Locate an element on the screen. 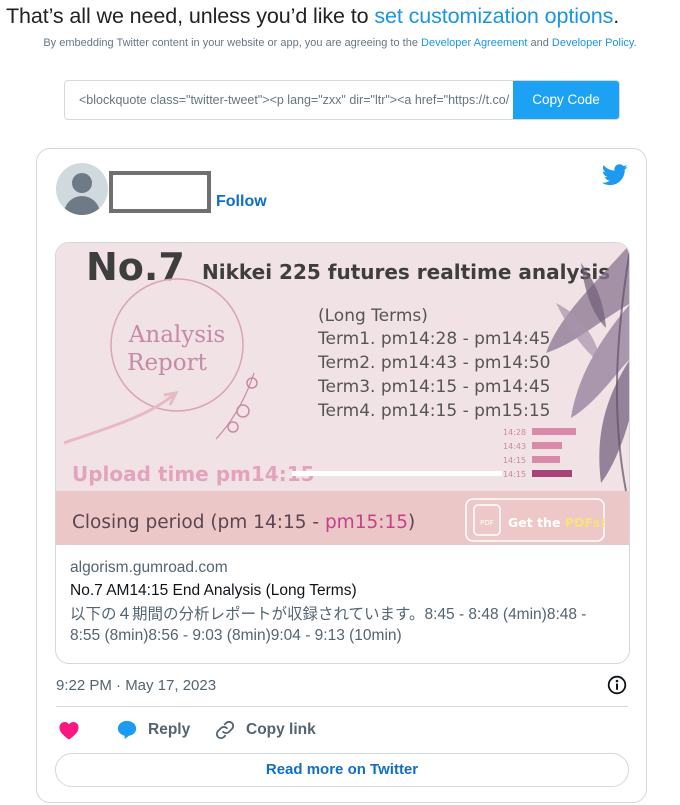 The width and height of the screenshot is (680, 805). avatar-body is located at coordinates (82, 205).